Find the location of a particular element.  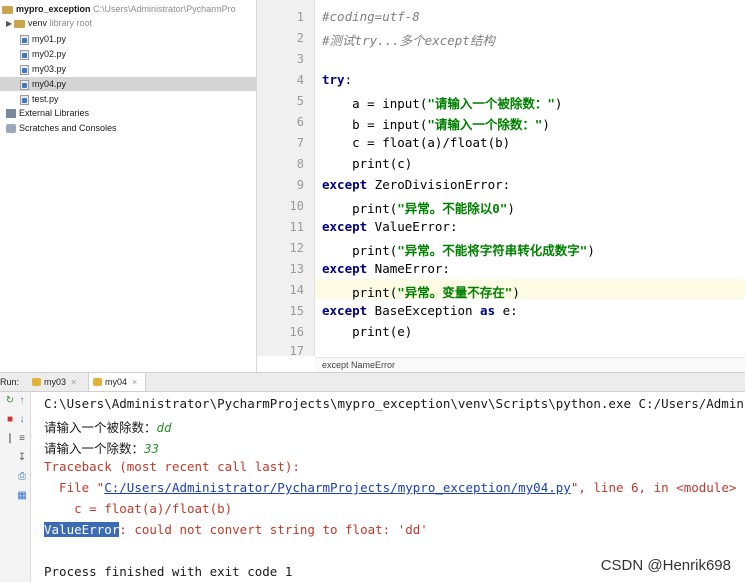

code-line: c = float(a)/float(b) is located at coordinates (416, 142).